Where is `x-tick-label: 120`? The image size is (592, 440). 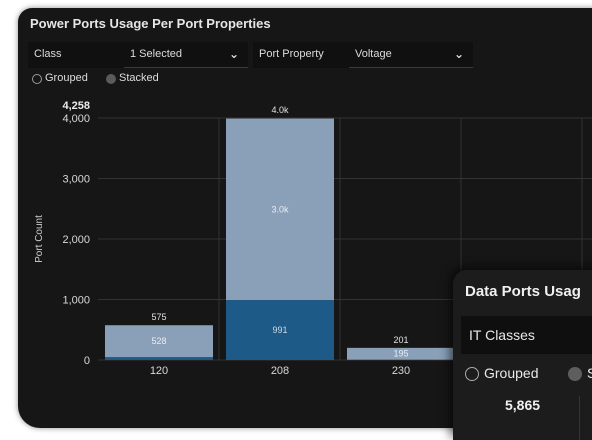 x-tick-label: 120 is located at coordinates (159, 371).